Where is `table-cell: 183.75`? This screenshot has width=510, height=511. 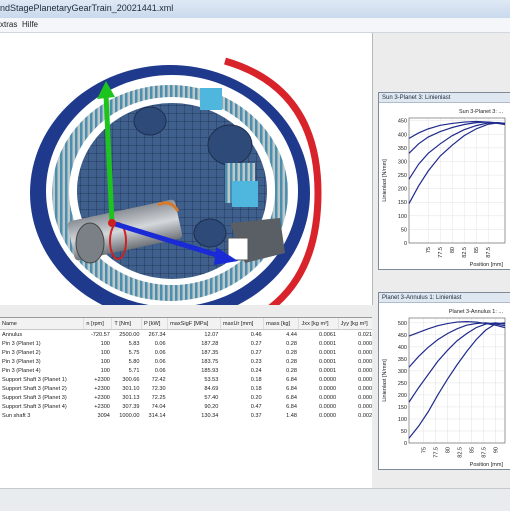
table-cell: 183.75 is located at coordinates (210, 361).